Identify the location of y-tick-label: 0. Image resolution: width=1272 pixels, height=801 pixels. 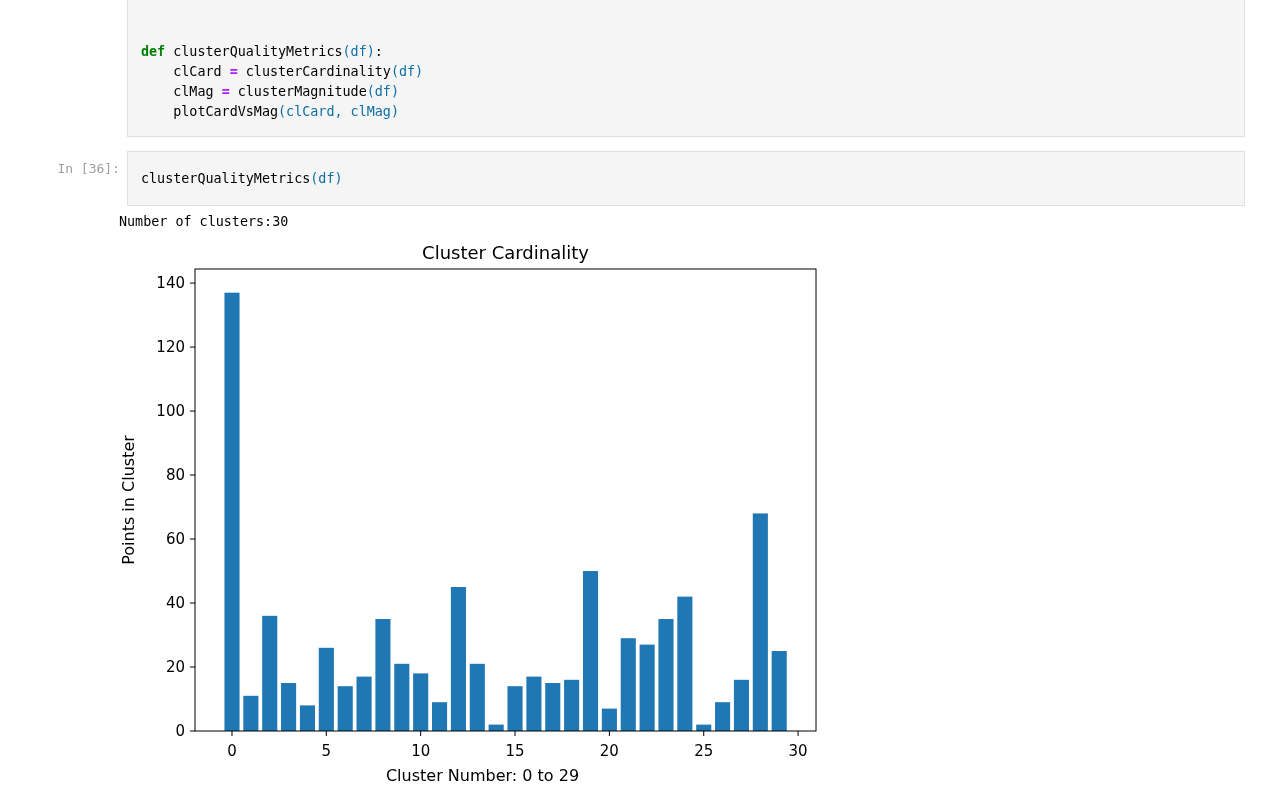
(180, 731).